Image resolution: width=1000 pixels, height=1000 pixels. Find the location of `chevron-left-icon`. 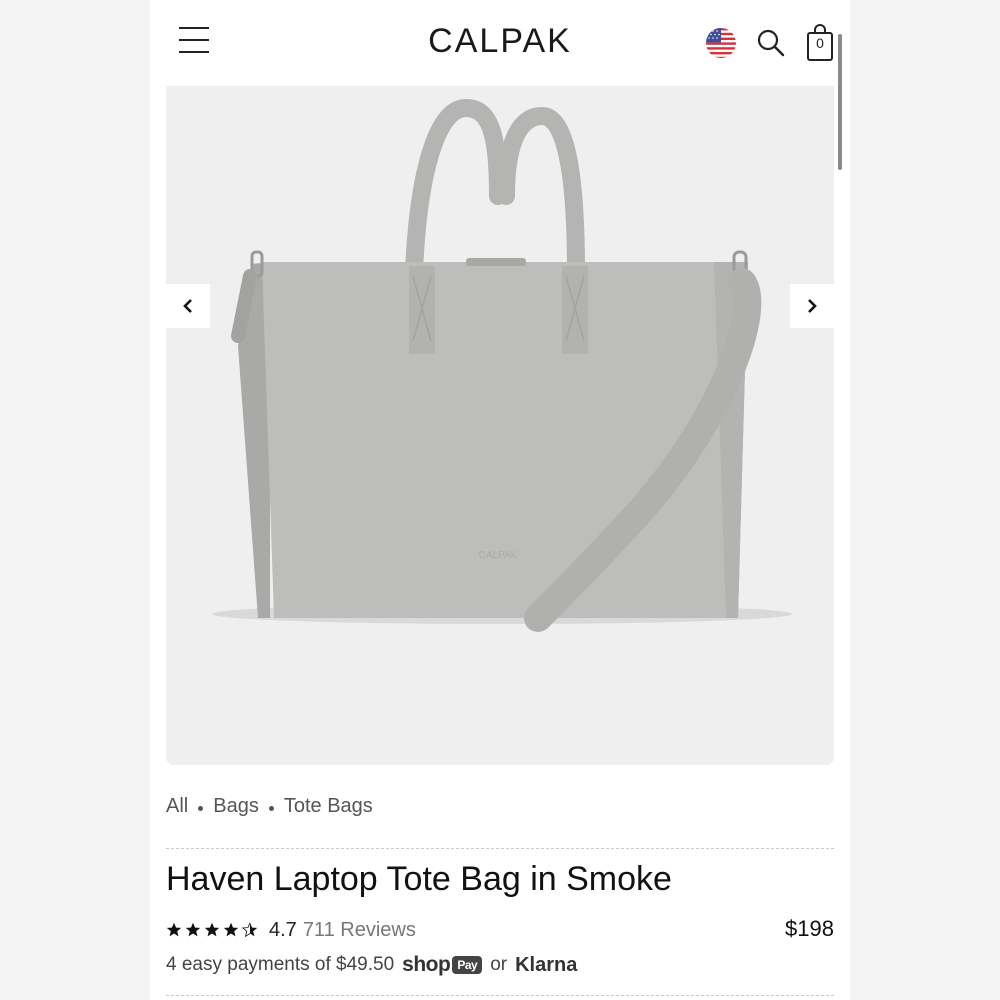

chevron-left-icon is located at coordinates (187, 306).